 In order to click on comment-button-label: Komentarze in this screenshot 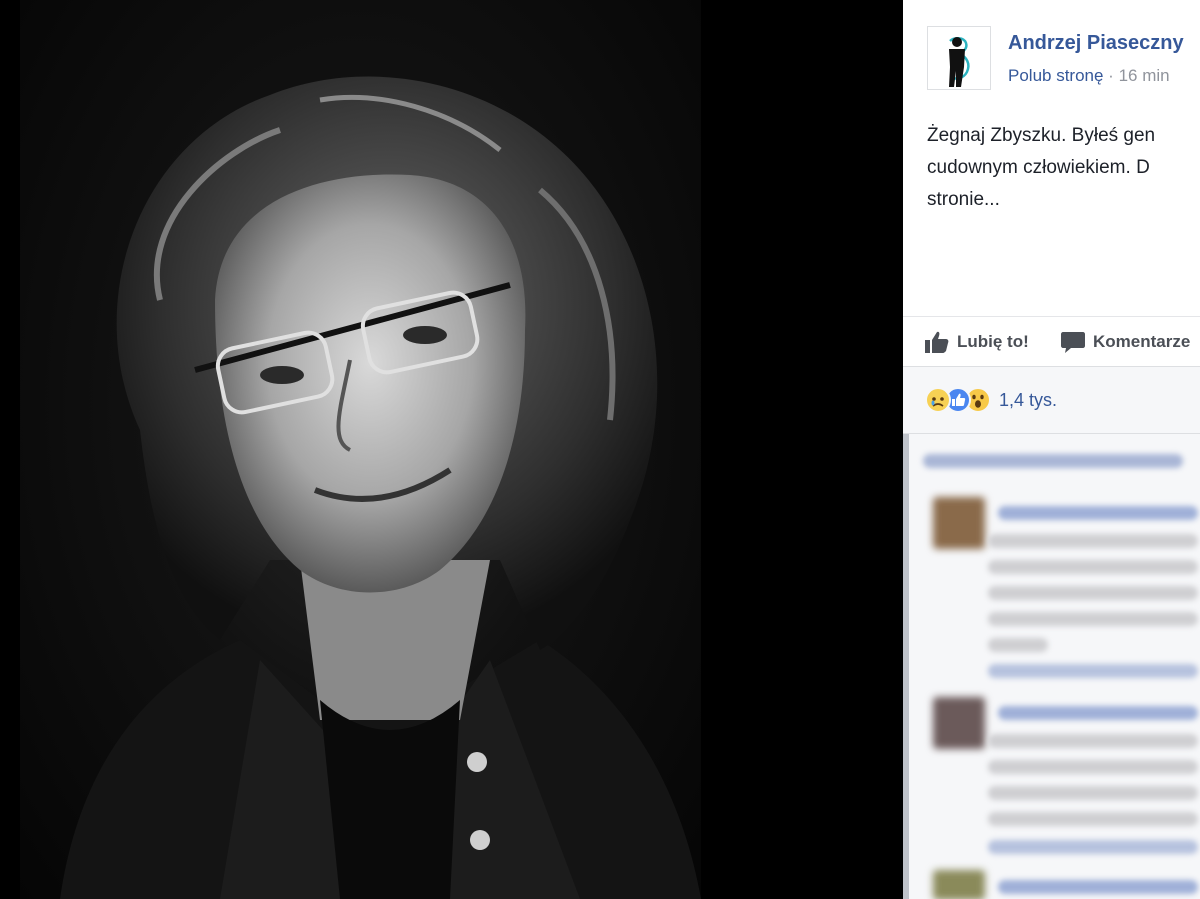, I will do `click(1142, 341)`.